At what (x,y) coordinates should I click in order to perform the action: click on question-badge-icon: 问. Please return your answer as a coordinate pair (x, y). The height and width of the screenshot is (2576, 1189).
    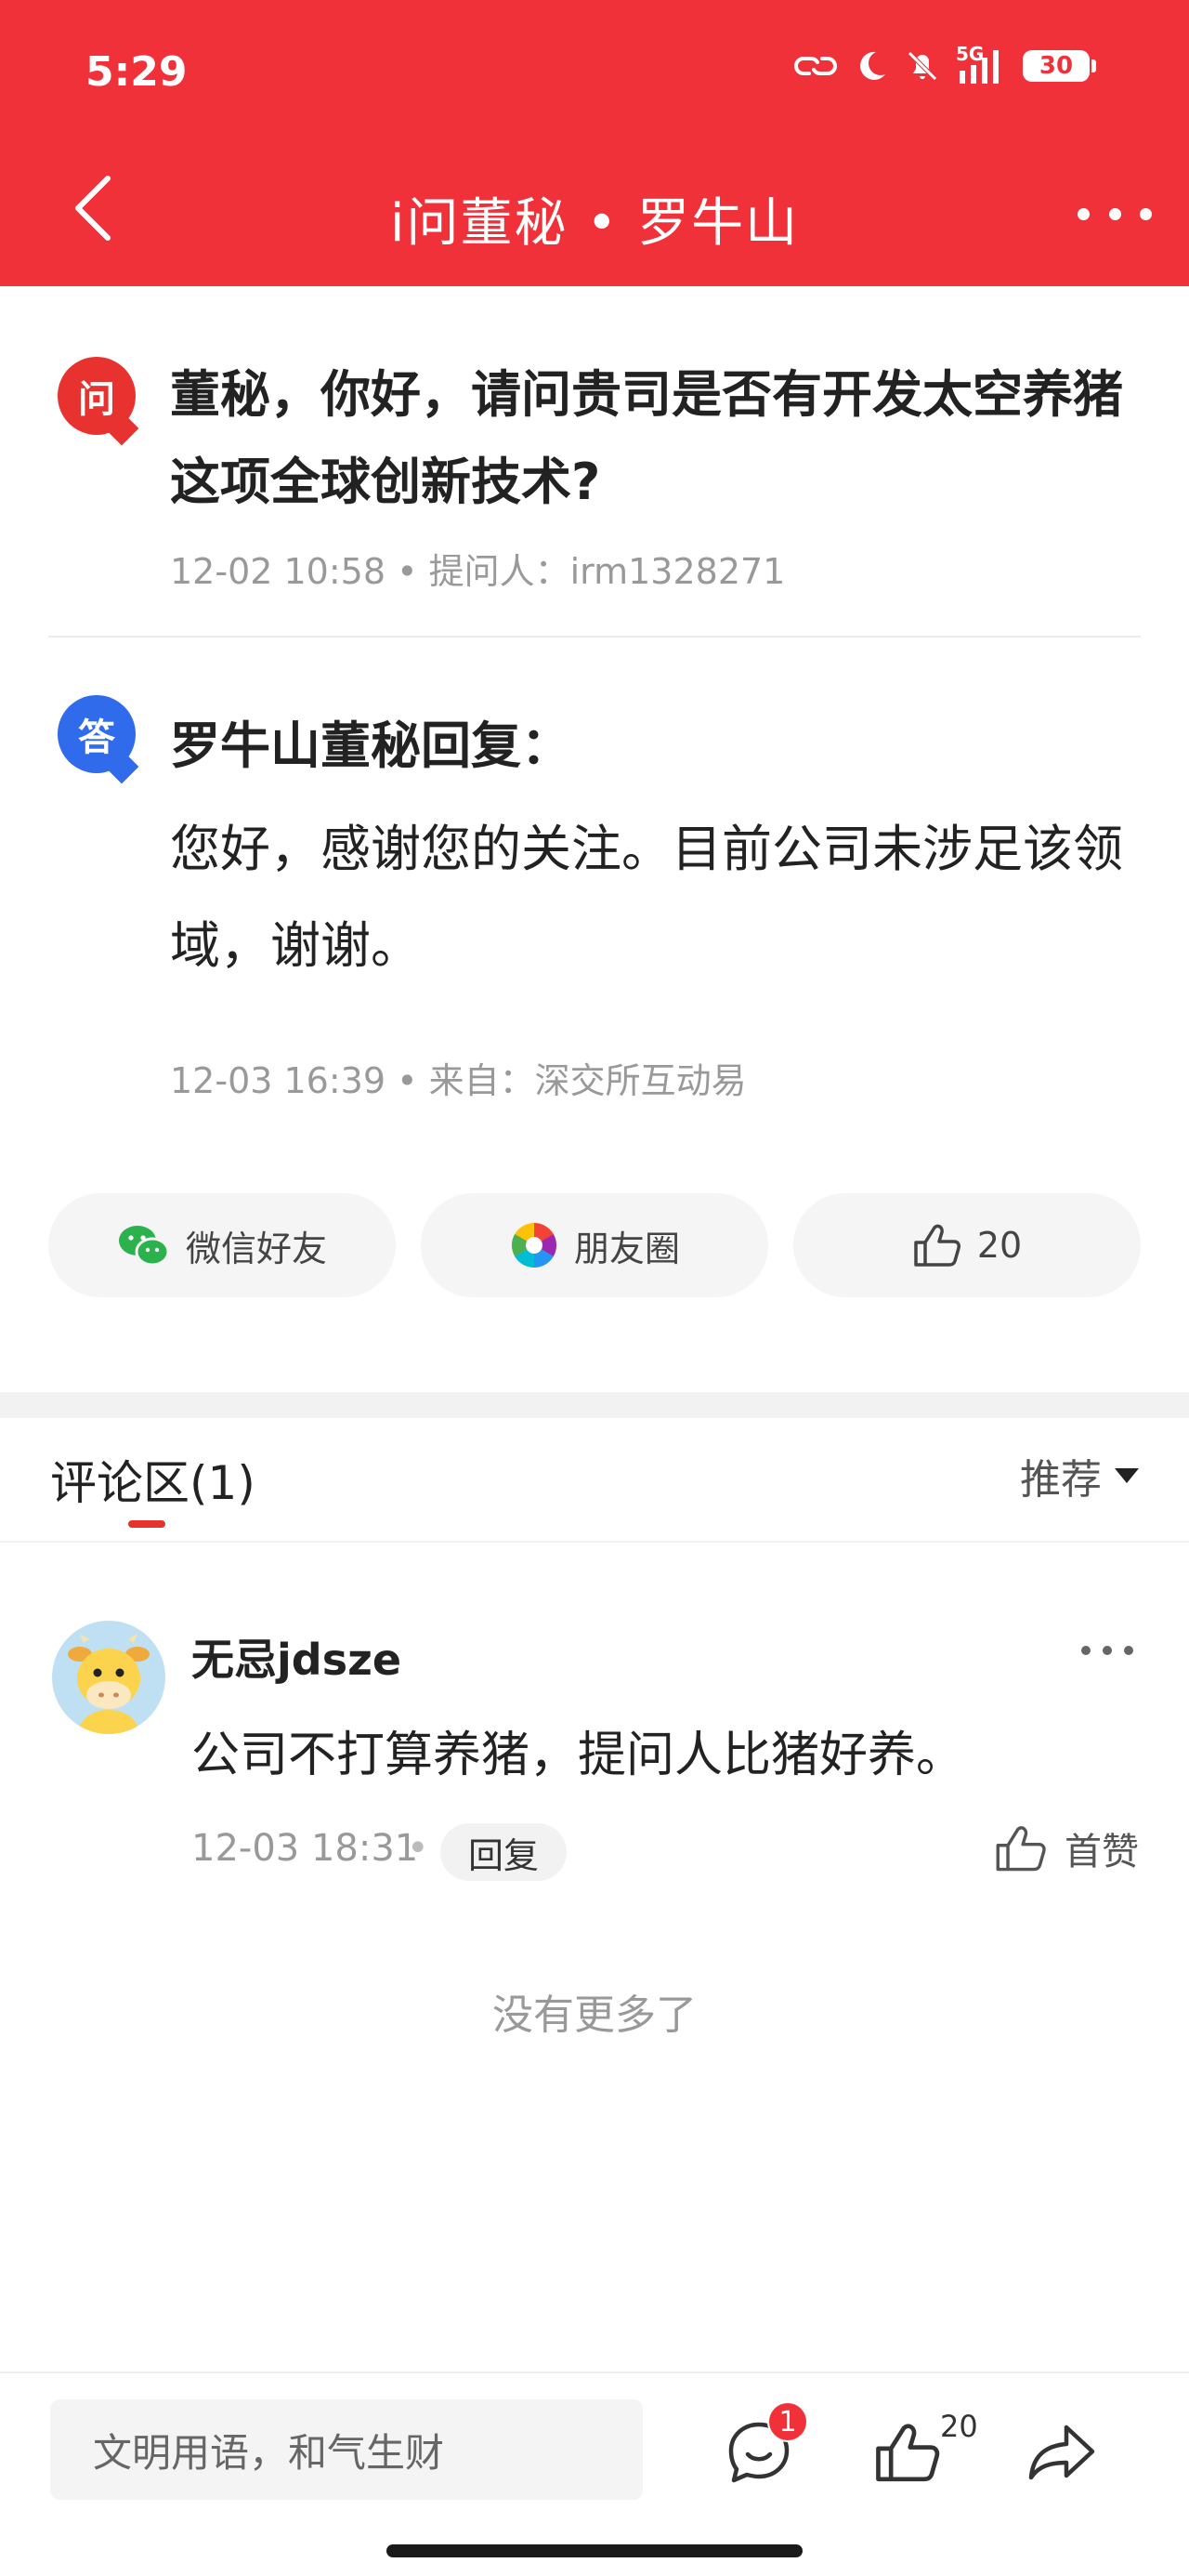
    Looking at the image, I should click on (98, 401).